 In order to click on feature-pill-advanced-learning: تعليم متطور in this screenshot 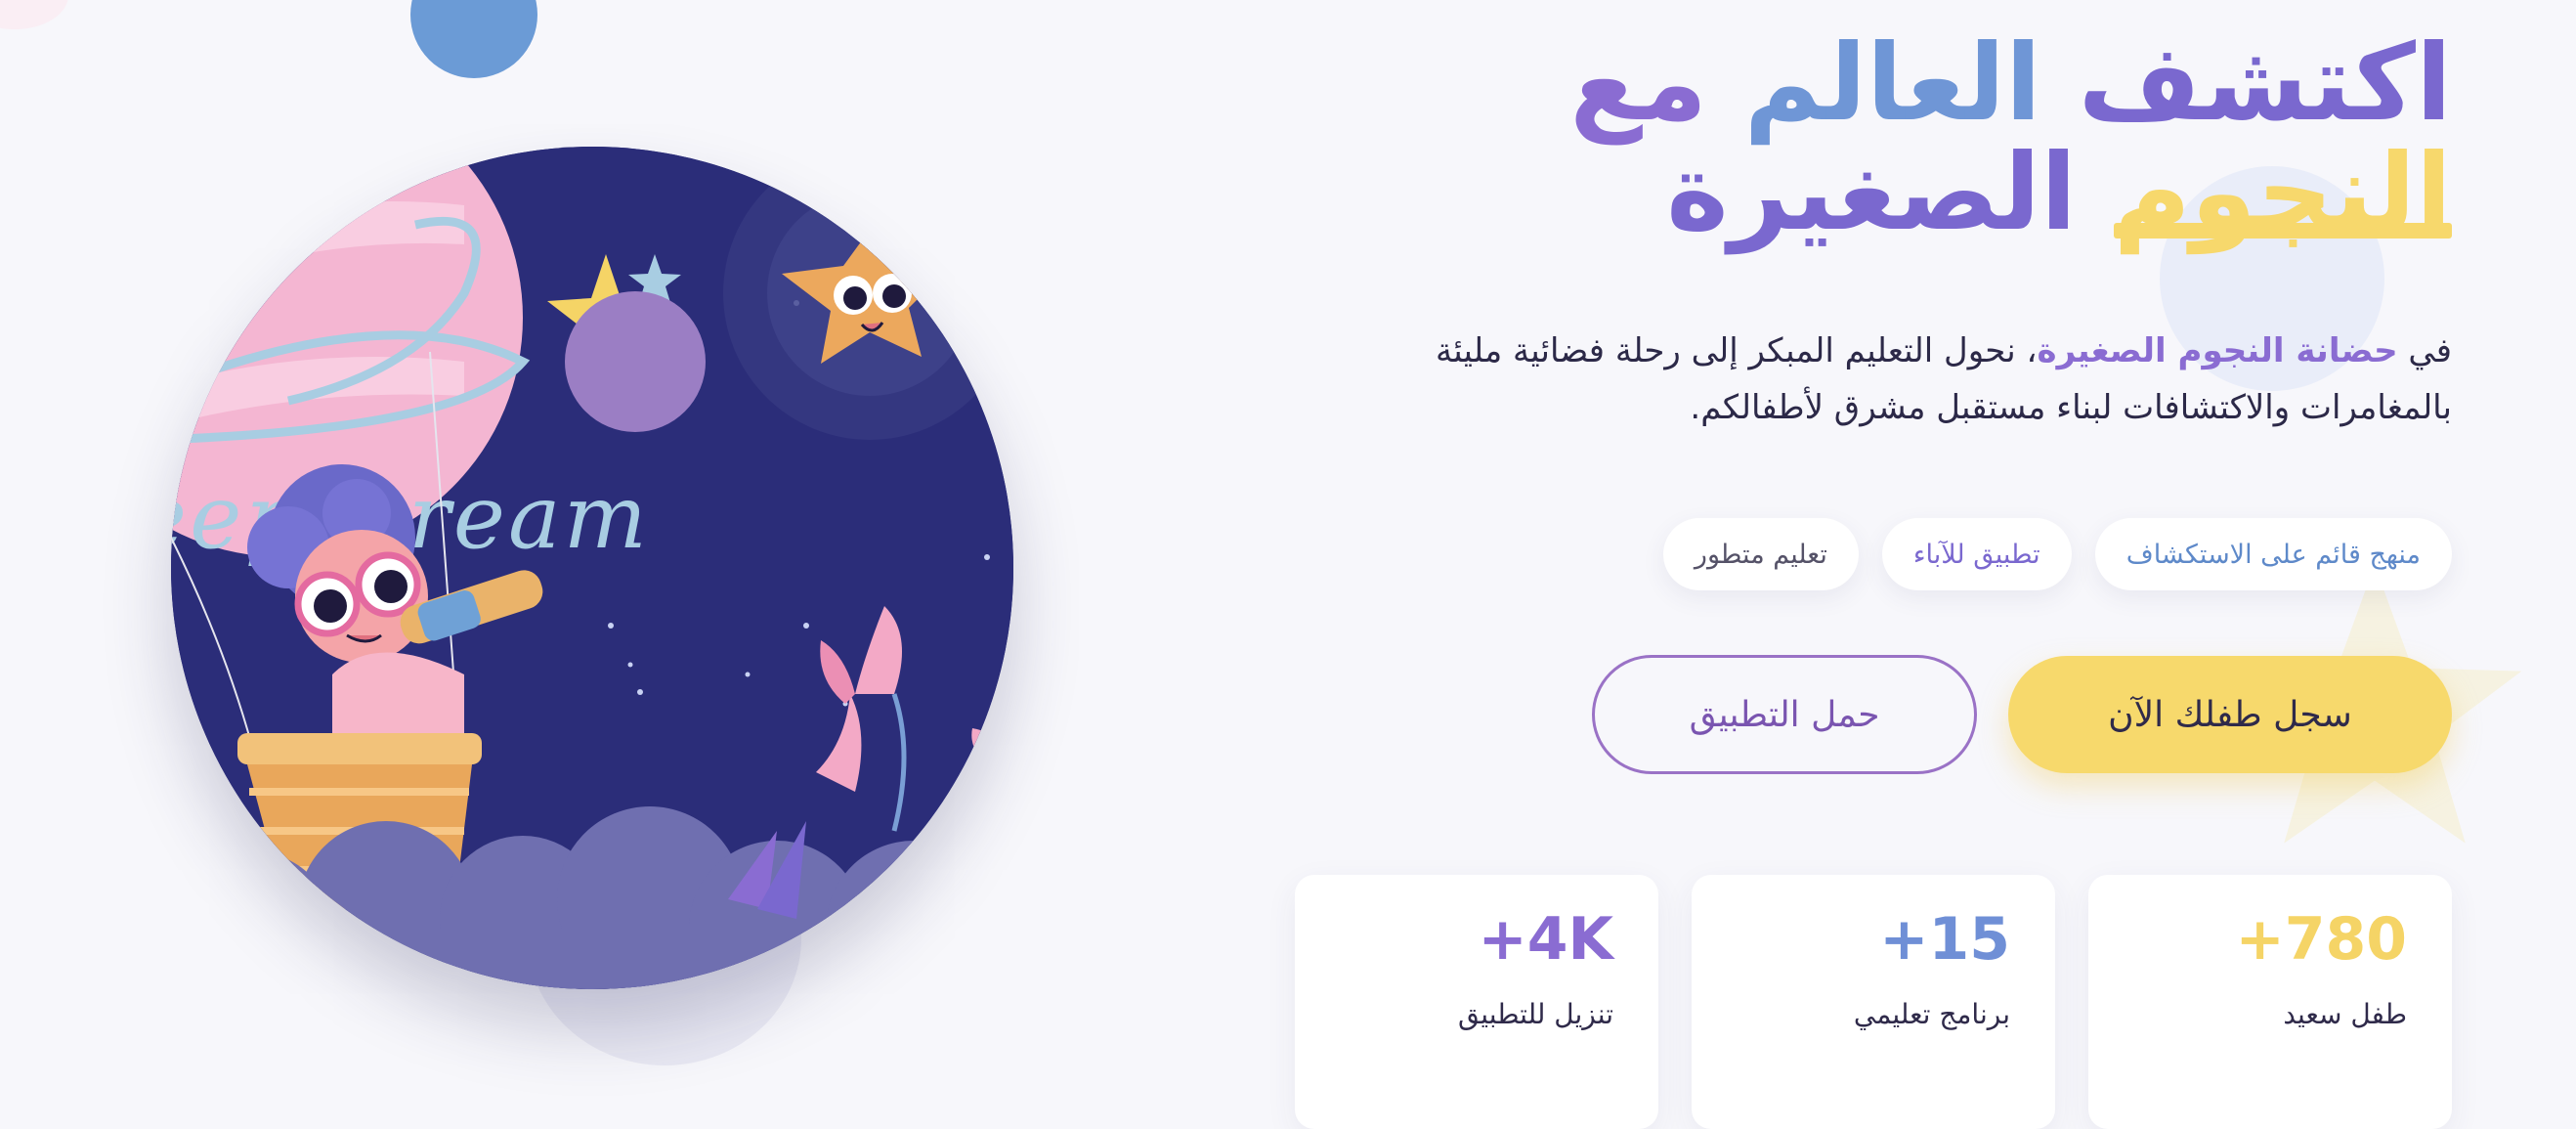, I will do `click(1760, 554)`.